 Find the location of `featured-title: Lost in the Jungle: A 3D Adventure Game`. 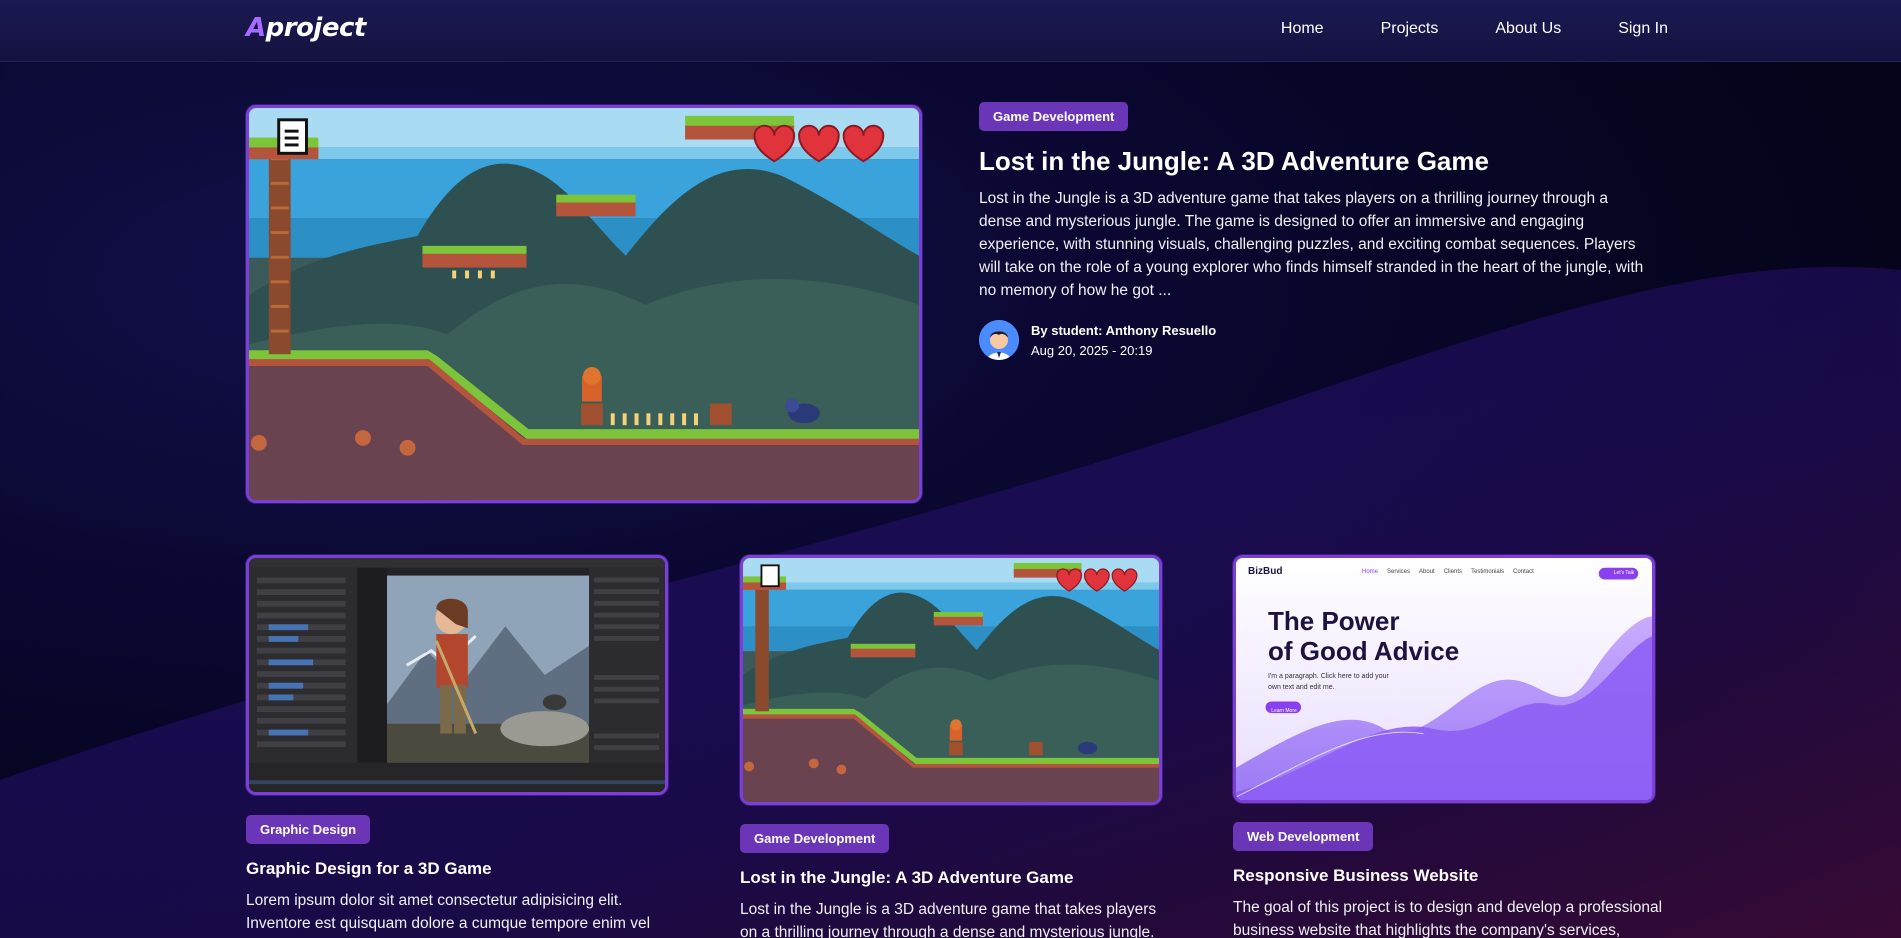

featured-title: Lost in the Jungle: A 3D Adventure Game is located at coordinates (1234, 161).